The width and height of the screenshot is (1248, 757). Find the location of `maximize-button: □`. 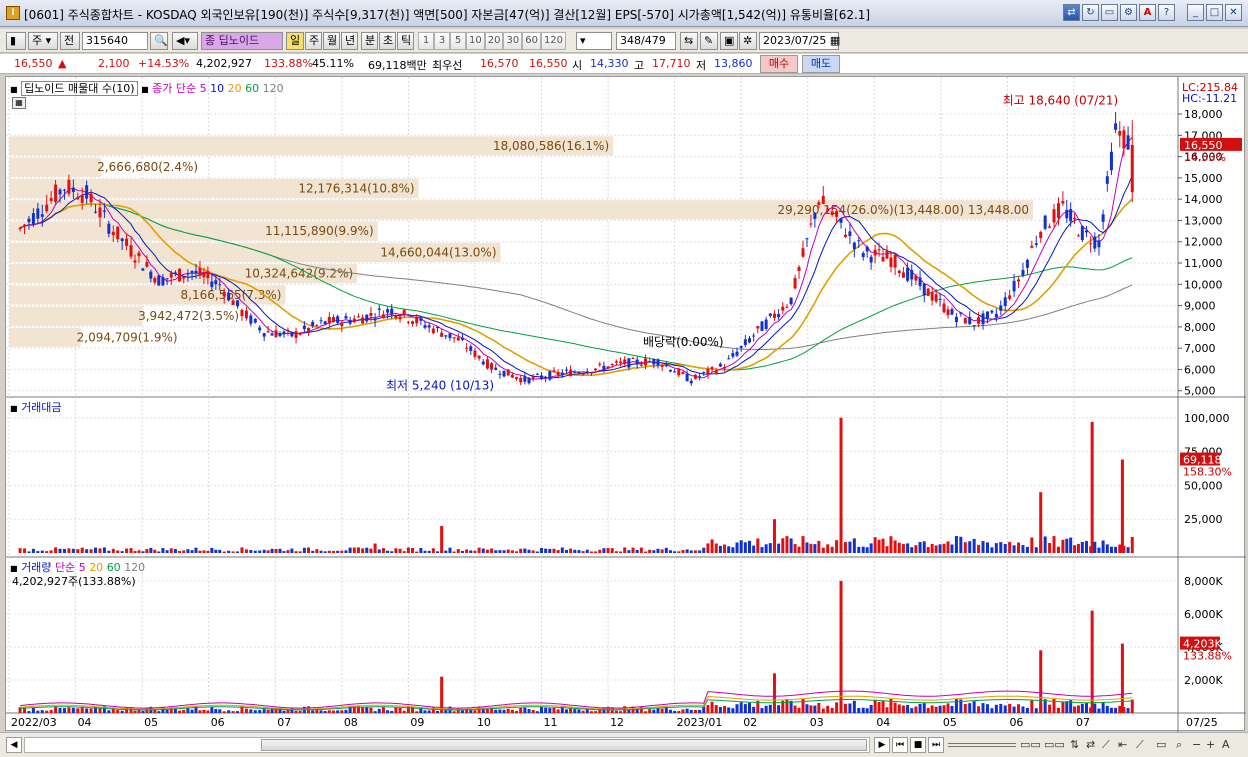

maximize-button: □ is located at coordinates (1214, 12).